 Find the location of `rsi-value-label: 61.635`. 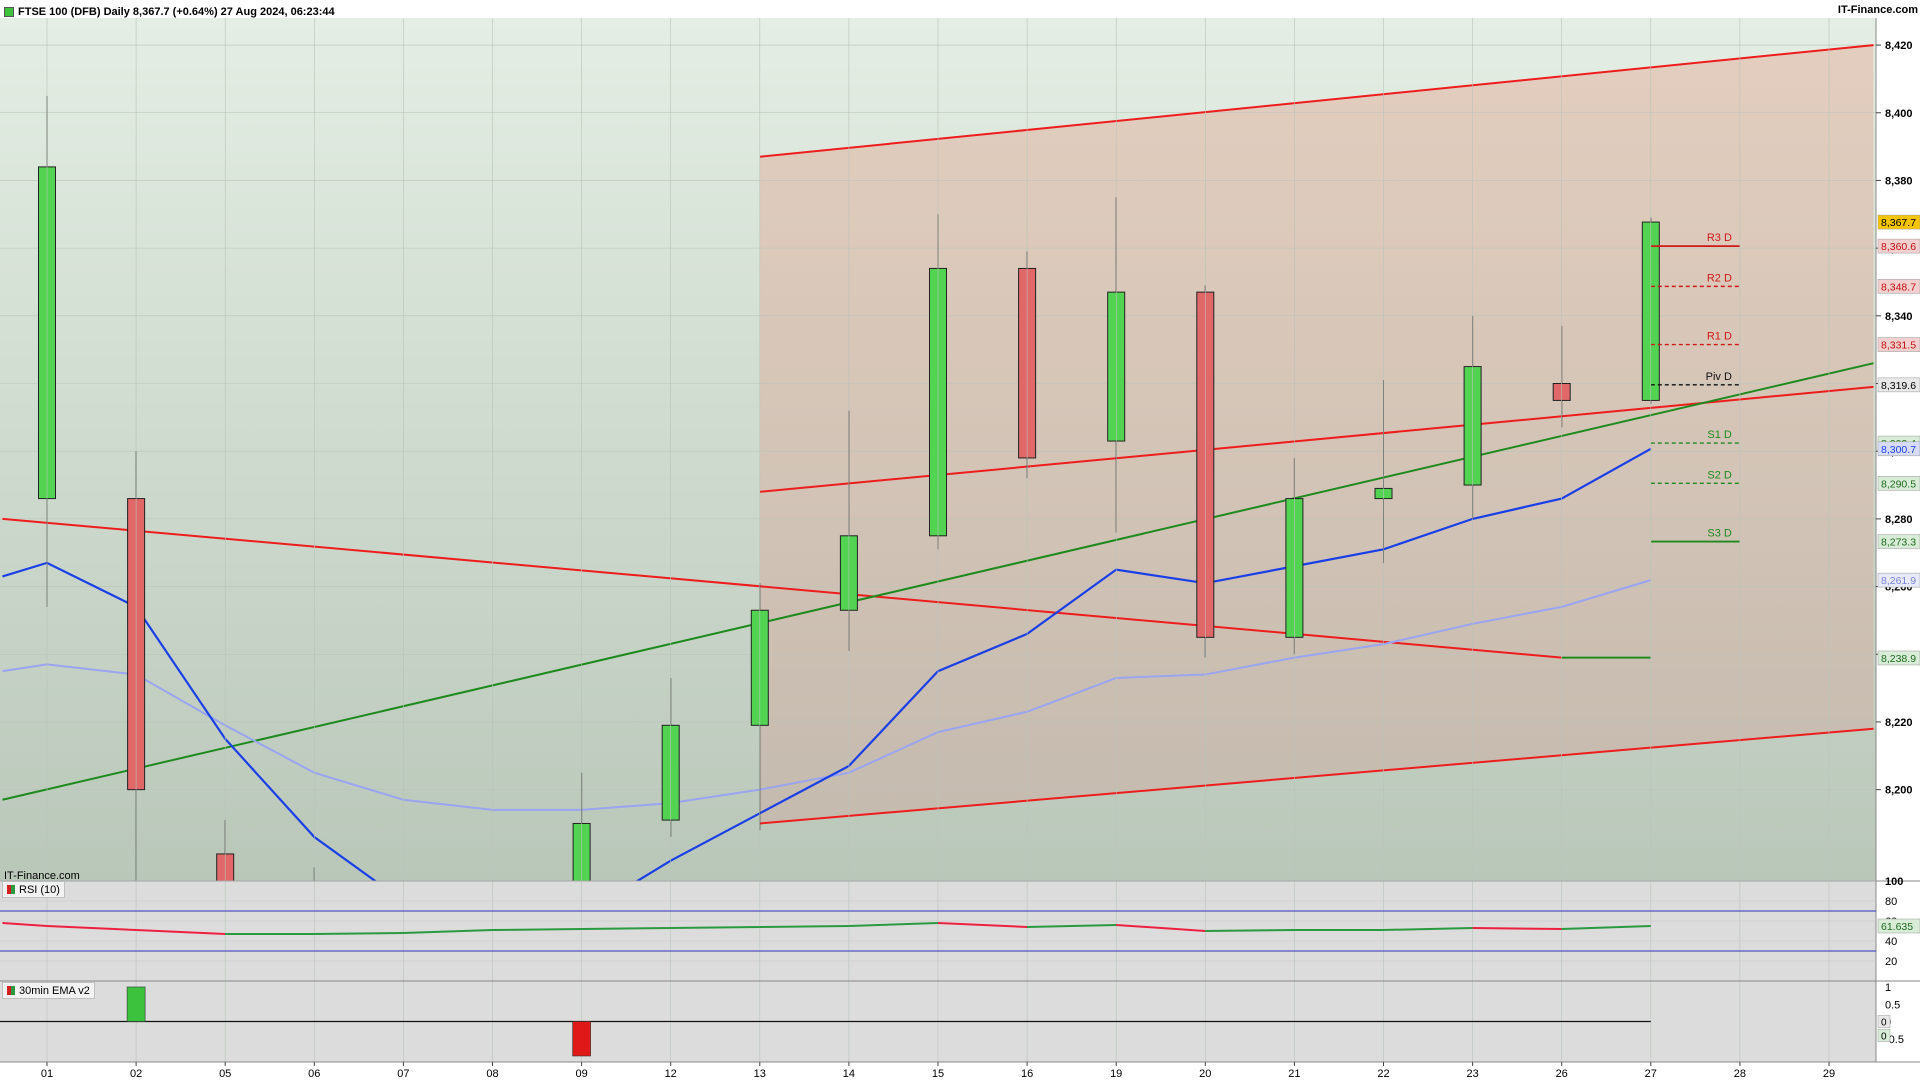

rsi-value-label: 61.635 is located at coordinates (1897, 927).